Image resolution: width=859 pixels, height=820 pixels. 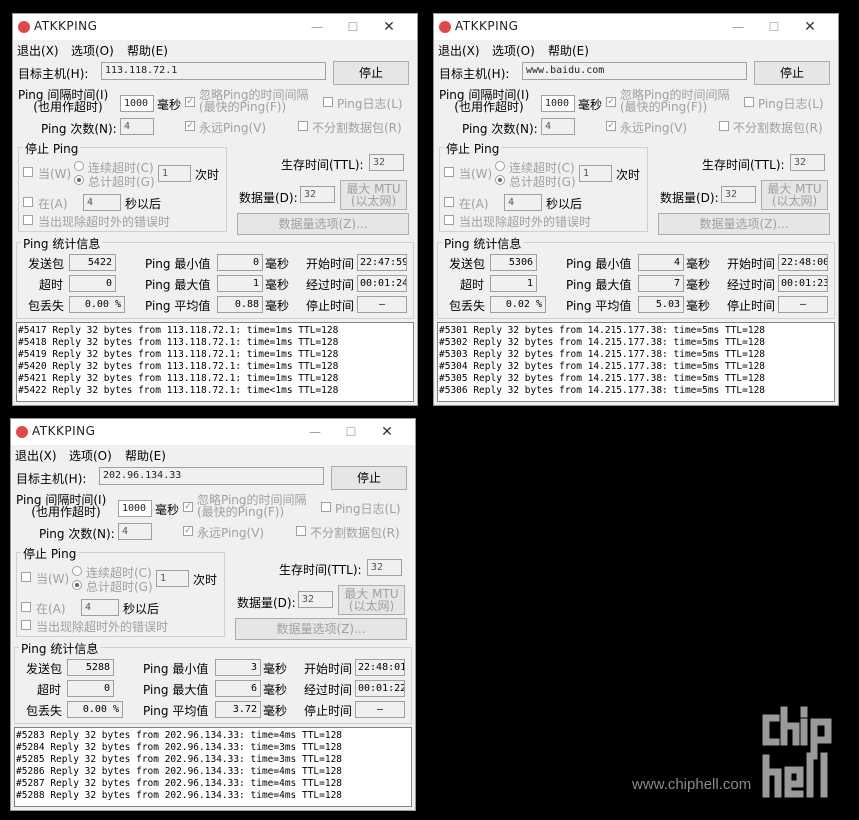 I want to click on stop-at-label: 在(A), so click(x=474, y=204).